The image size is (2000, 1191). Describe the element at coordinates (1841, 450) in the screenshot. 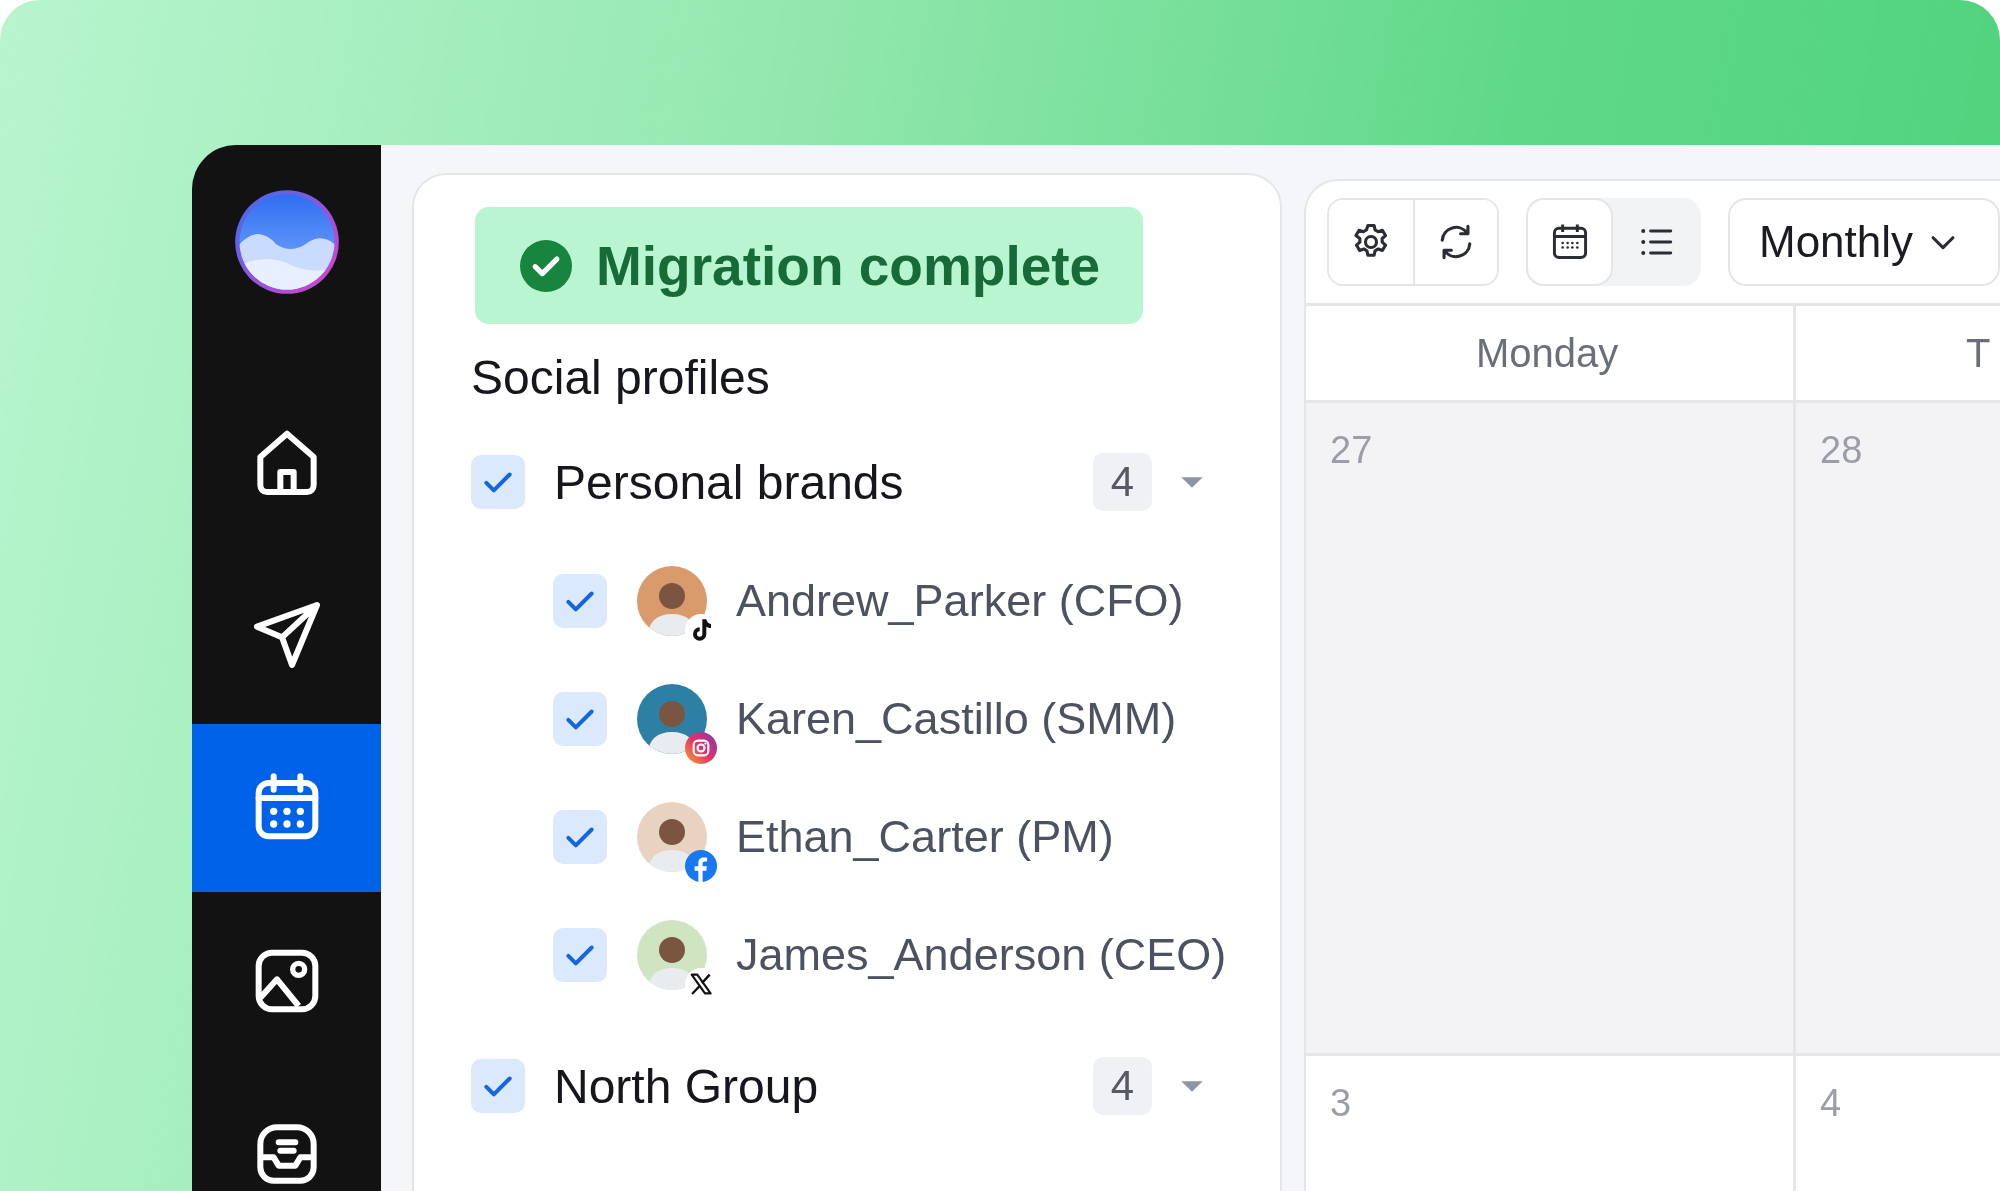

I see `day-number: 28` at that location.